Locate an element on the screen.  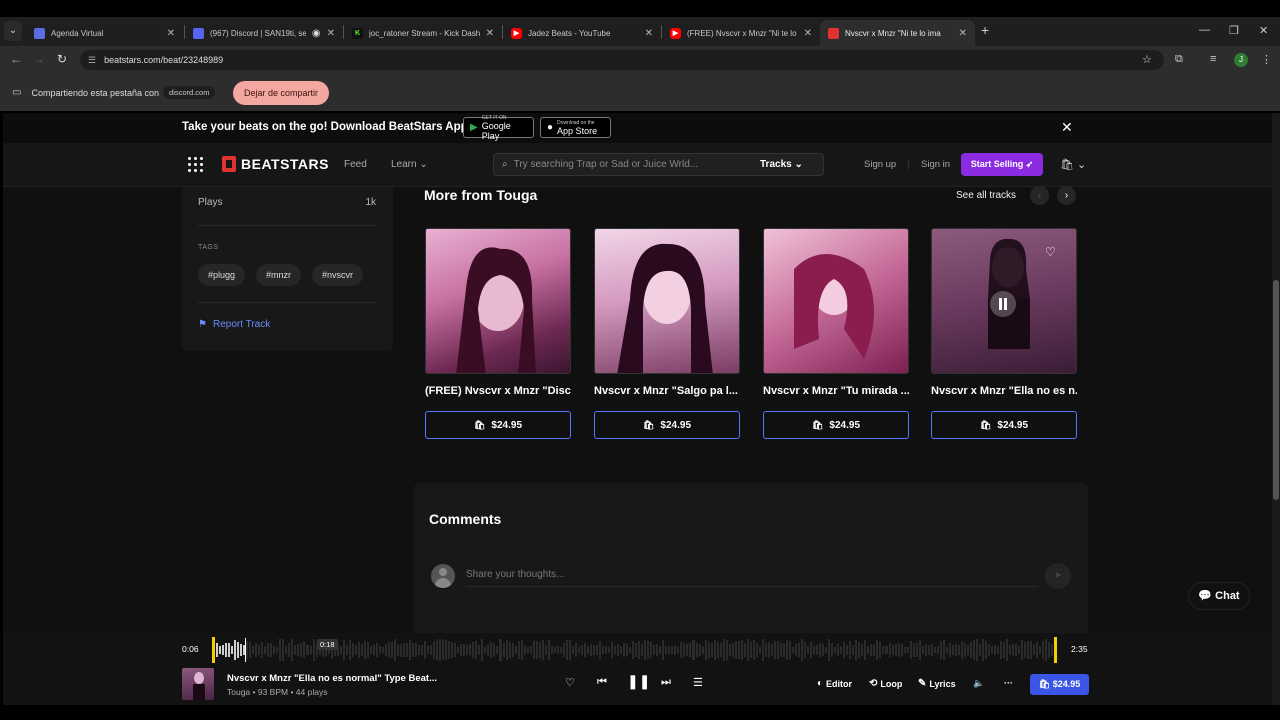
queue-icon: ☰ is located at coordinates (698, 682).